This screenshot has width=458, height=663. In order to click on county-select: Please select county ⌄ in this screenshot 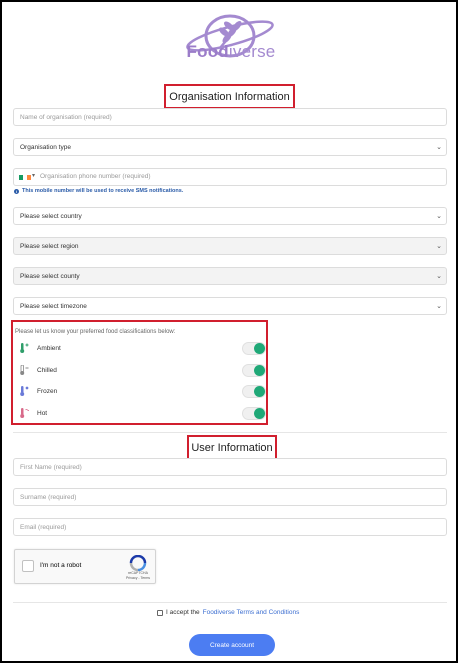, I will do `click(230, 276)`.